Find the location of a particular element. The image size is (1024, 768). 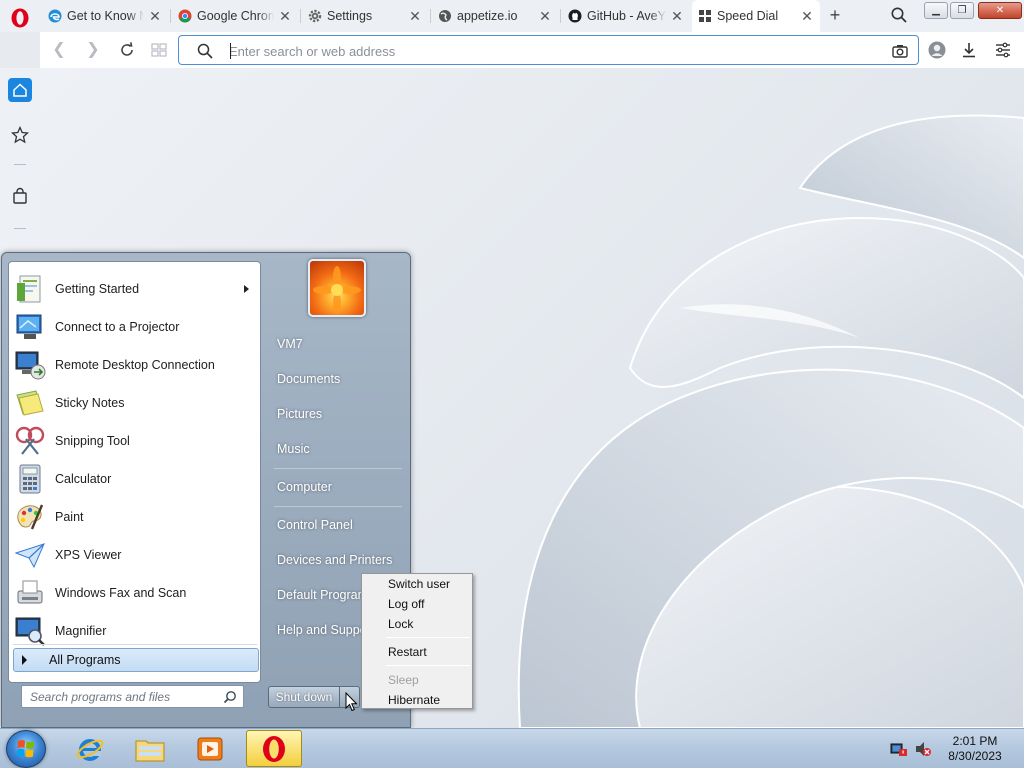

tab-appetize: appetize.io ✕ is located at coordinates (495, 16).